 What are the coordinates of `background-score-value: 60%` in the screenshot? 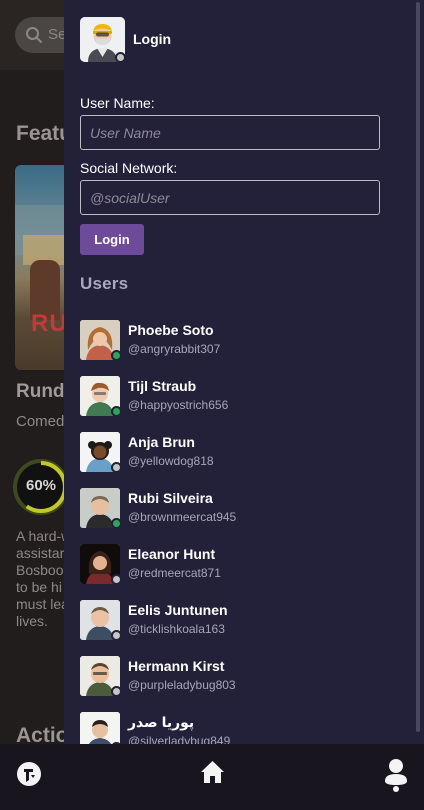 It's located at (41, 485).